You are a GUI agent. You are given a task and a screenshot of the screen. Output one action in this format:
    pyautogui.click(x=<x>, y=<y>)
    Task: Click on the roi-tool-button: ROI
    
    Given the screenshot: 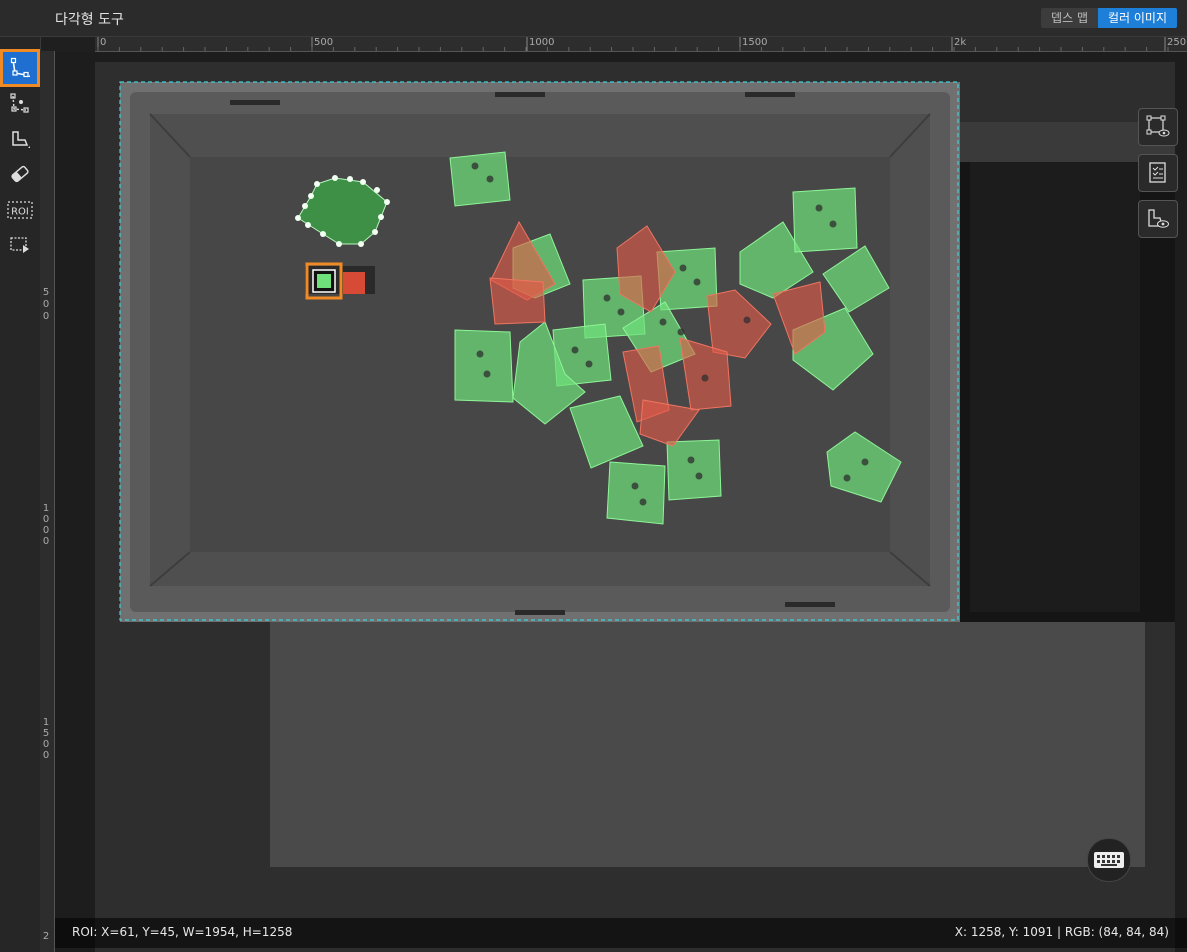 What is the action you would take?
    pyautogui.click(x=20, y=210)
    